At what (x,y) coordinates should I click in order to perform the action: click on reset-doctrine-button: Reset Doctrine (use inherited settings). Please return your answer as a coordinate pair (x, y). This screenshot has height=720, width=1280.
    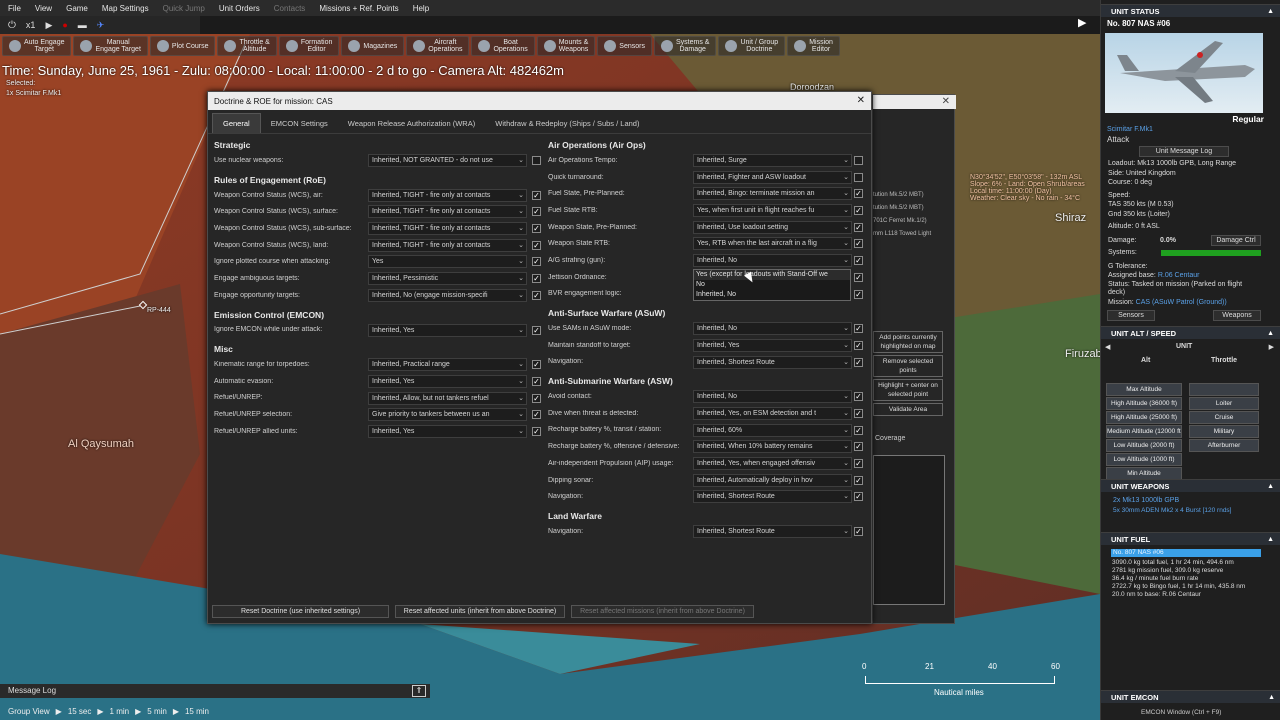
    Looking at the image, I should click on (300, 611).